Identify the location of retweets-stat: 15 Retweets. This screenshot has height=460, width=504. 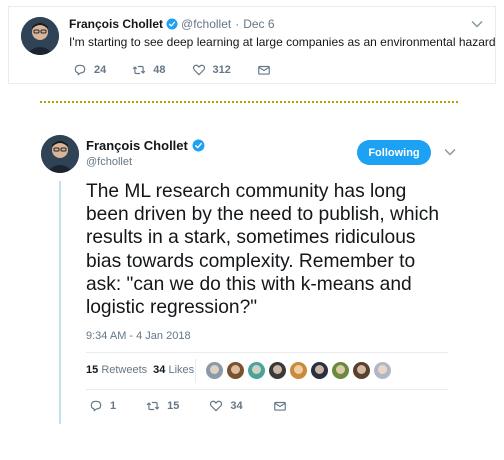
(116, 370).